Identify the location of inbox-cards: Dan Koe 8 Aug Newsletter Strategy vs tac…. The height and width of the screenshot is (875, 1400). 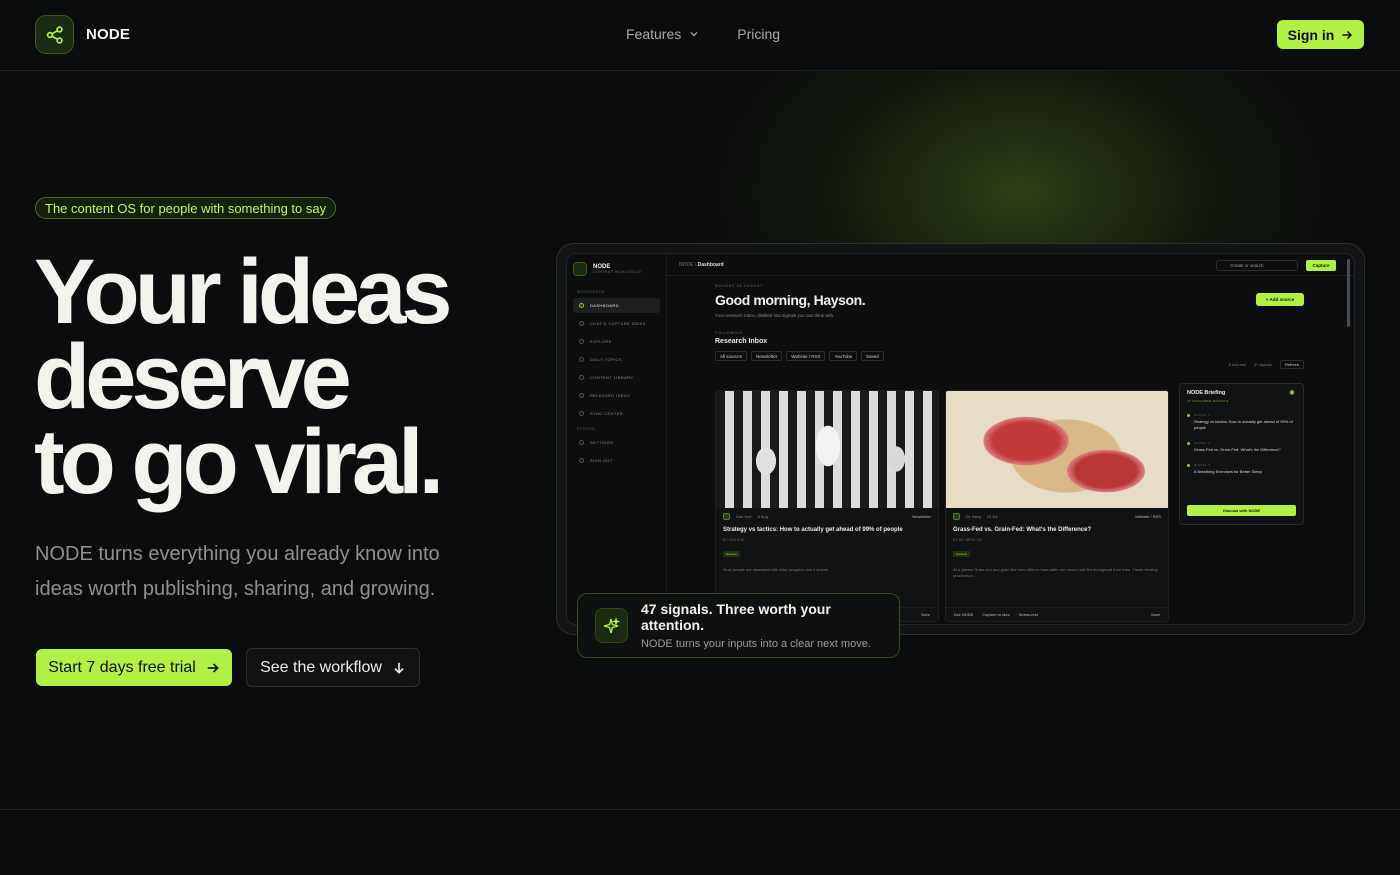
(942, 506).